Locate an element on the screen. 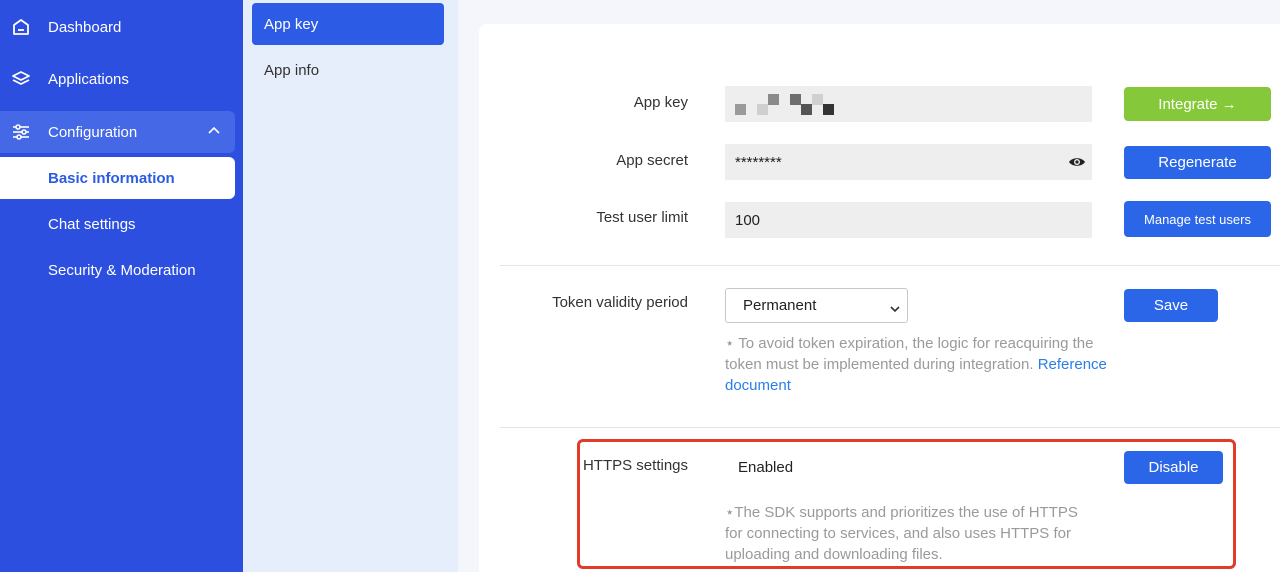 This screenshot has width=1280, height=572. manage-test-users-button: Manage test users is located at coordinates (1197, 219).